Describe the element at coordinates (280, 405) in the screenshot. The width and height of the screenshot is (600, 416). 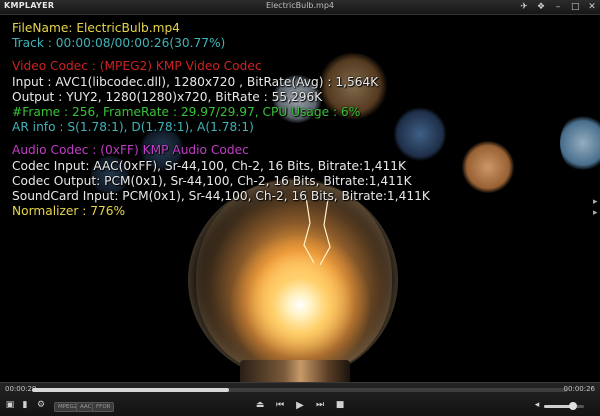
I see `previous-icon: ⏮` at that location.